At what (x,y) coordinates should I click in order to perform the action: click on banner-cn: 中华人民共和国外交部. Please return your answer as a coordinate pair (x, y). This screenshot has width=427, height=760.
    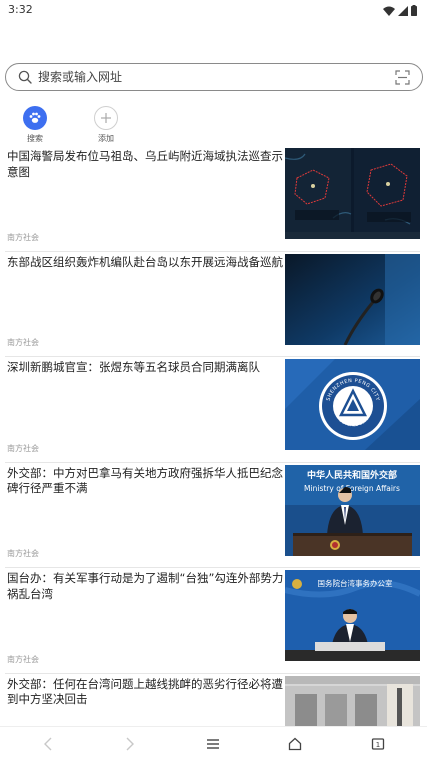
    Looking at the image, I should click on (352, 475).